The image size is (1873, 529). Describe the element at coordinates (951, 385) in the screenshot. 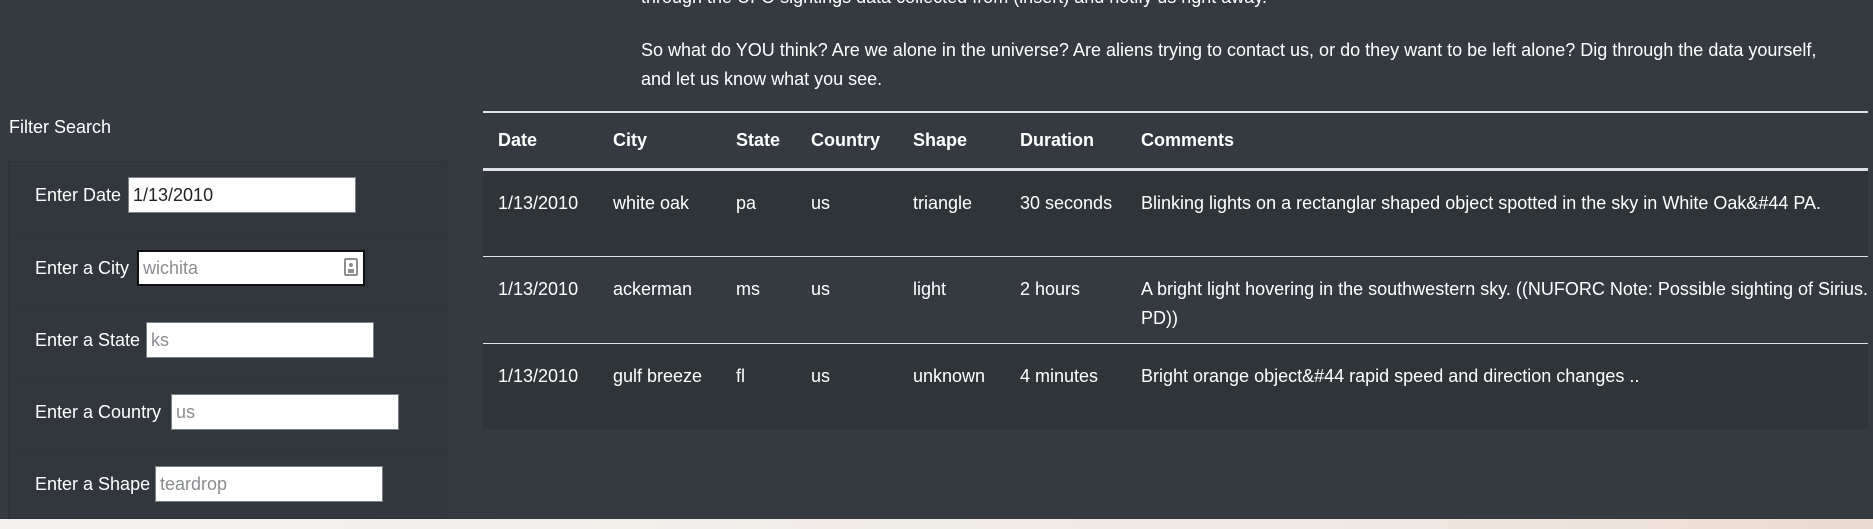

I see `shape-cell: unknown` at that location.